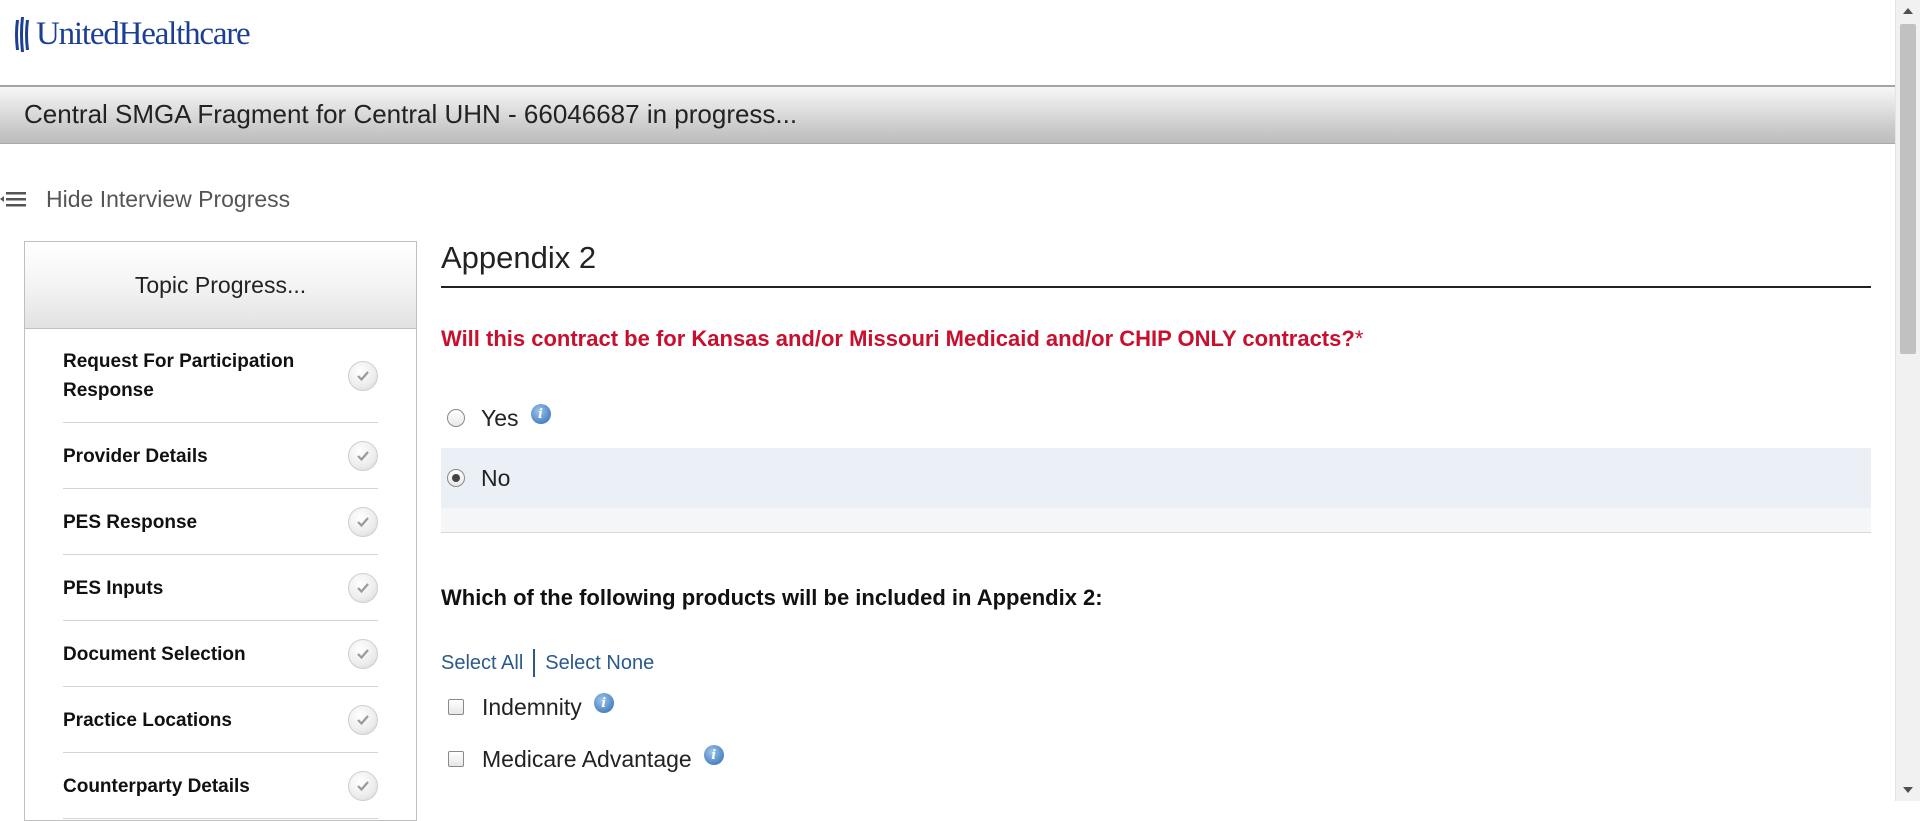  What do you see at coordinates (1156, 418) in the screenshot?
I see `radio-option-yes: Yes i` at bounding box center [1156, 418].